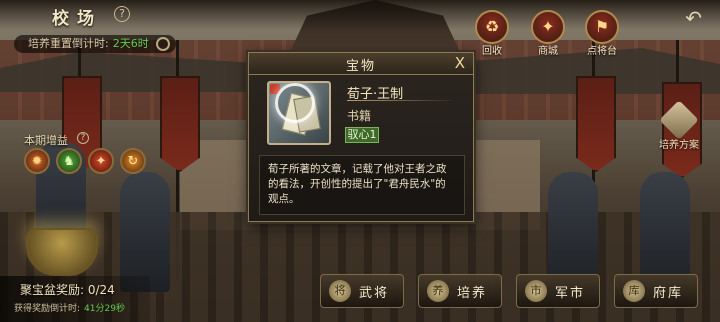 Image resolution: width=720 pixels, height=322 pixels. I want to click on recycle-icon: ♻, so click(492, 27).